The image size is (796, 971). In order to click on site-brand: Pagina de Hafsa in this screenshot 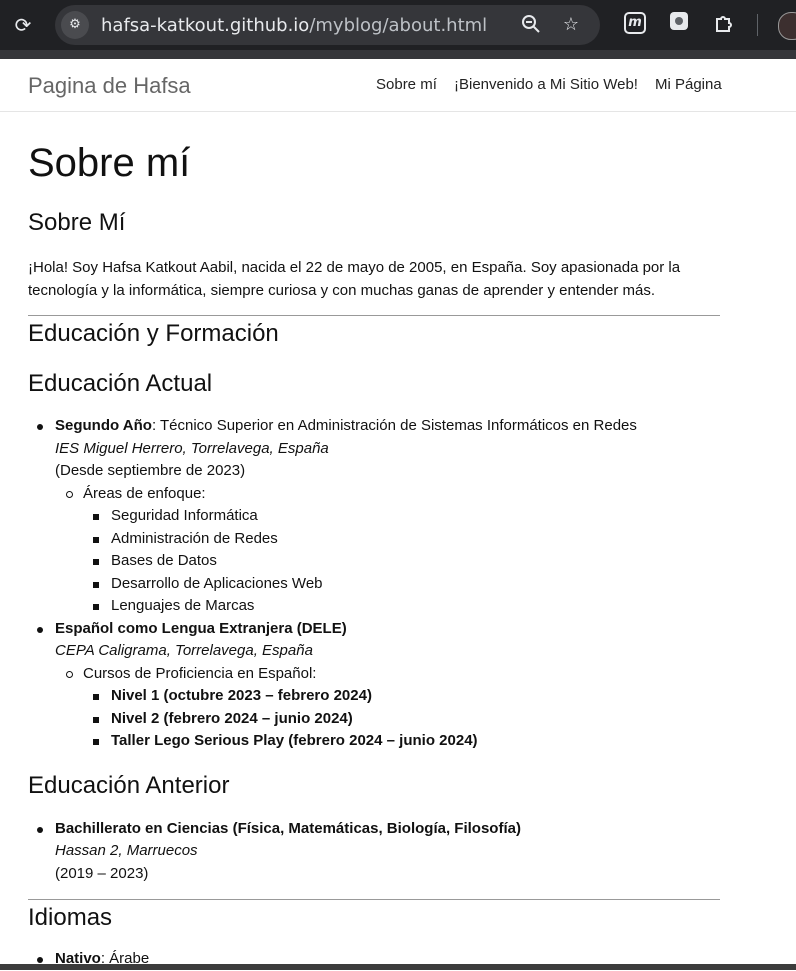, I will do `click(109, 86)`.